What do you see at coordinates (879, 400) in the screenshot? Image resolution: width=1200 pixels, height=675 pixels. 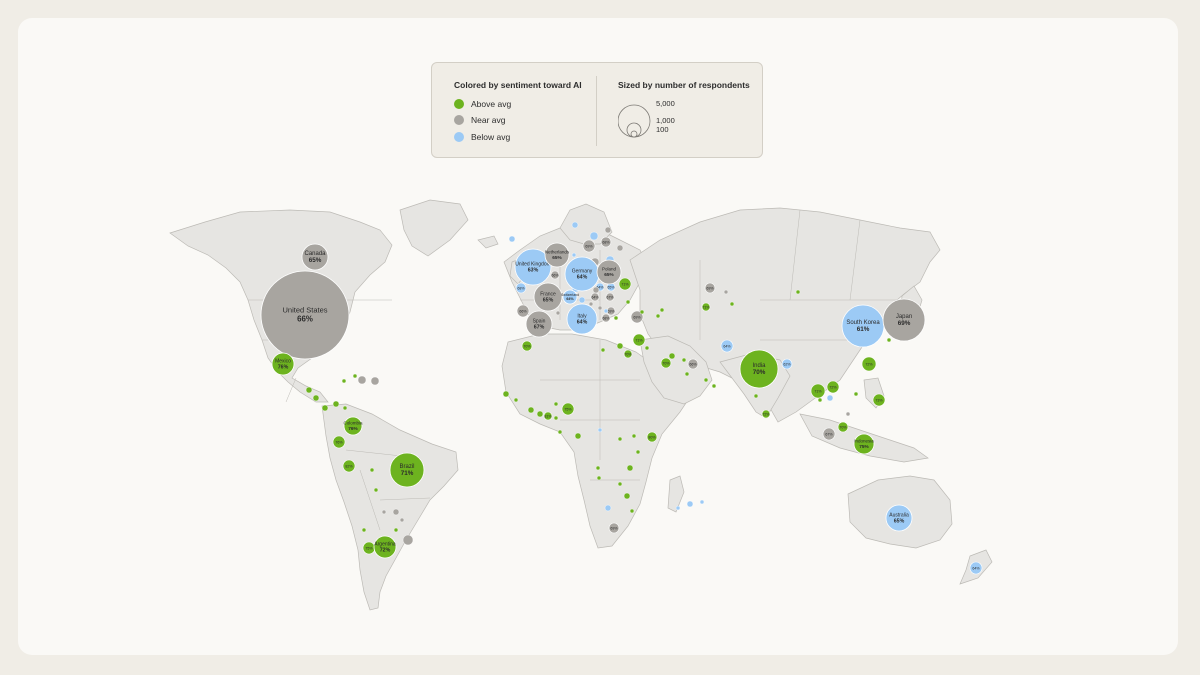 I see `small-country-bubble: 73%` at bounding box center [879, 400].